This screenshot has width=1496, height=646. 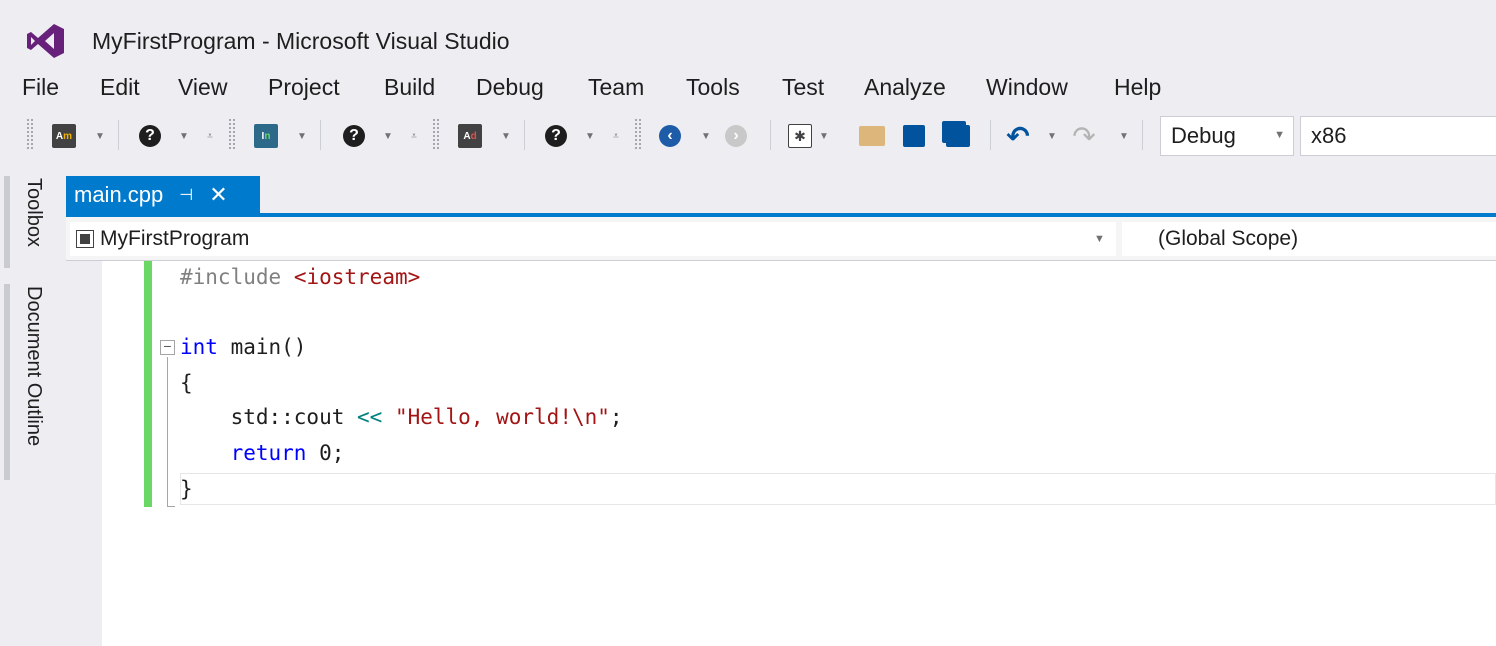 What do you see at coordinates (470, 136) in the screenshot?
I see `ad-icon: Ad` at bounding box center [470, 136].